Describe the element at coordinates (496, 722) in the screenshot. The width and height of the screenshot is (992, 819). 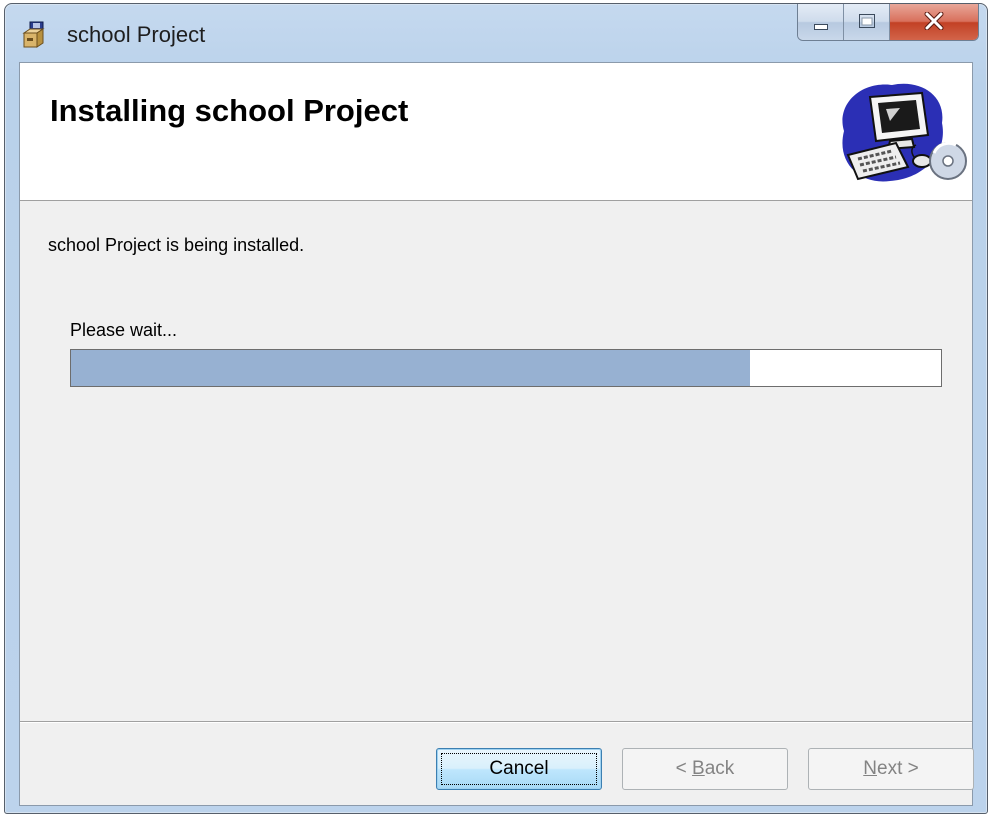
I see `button-row-divider` at that location.